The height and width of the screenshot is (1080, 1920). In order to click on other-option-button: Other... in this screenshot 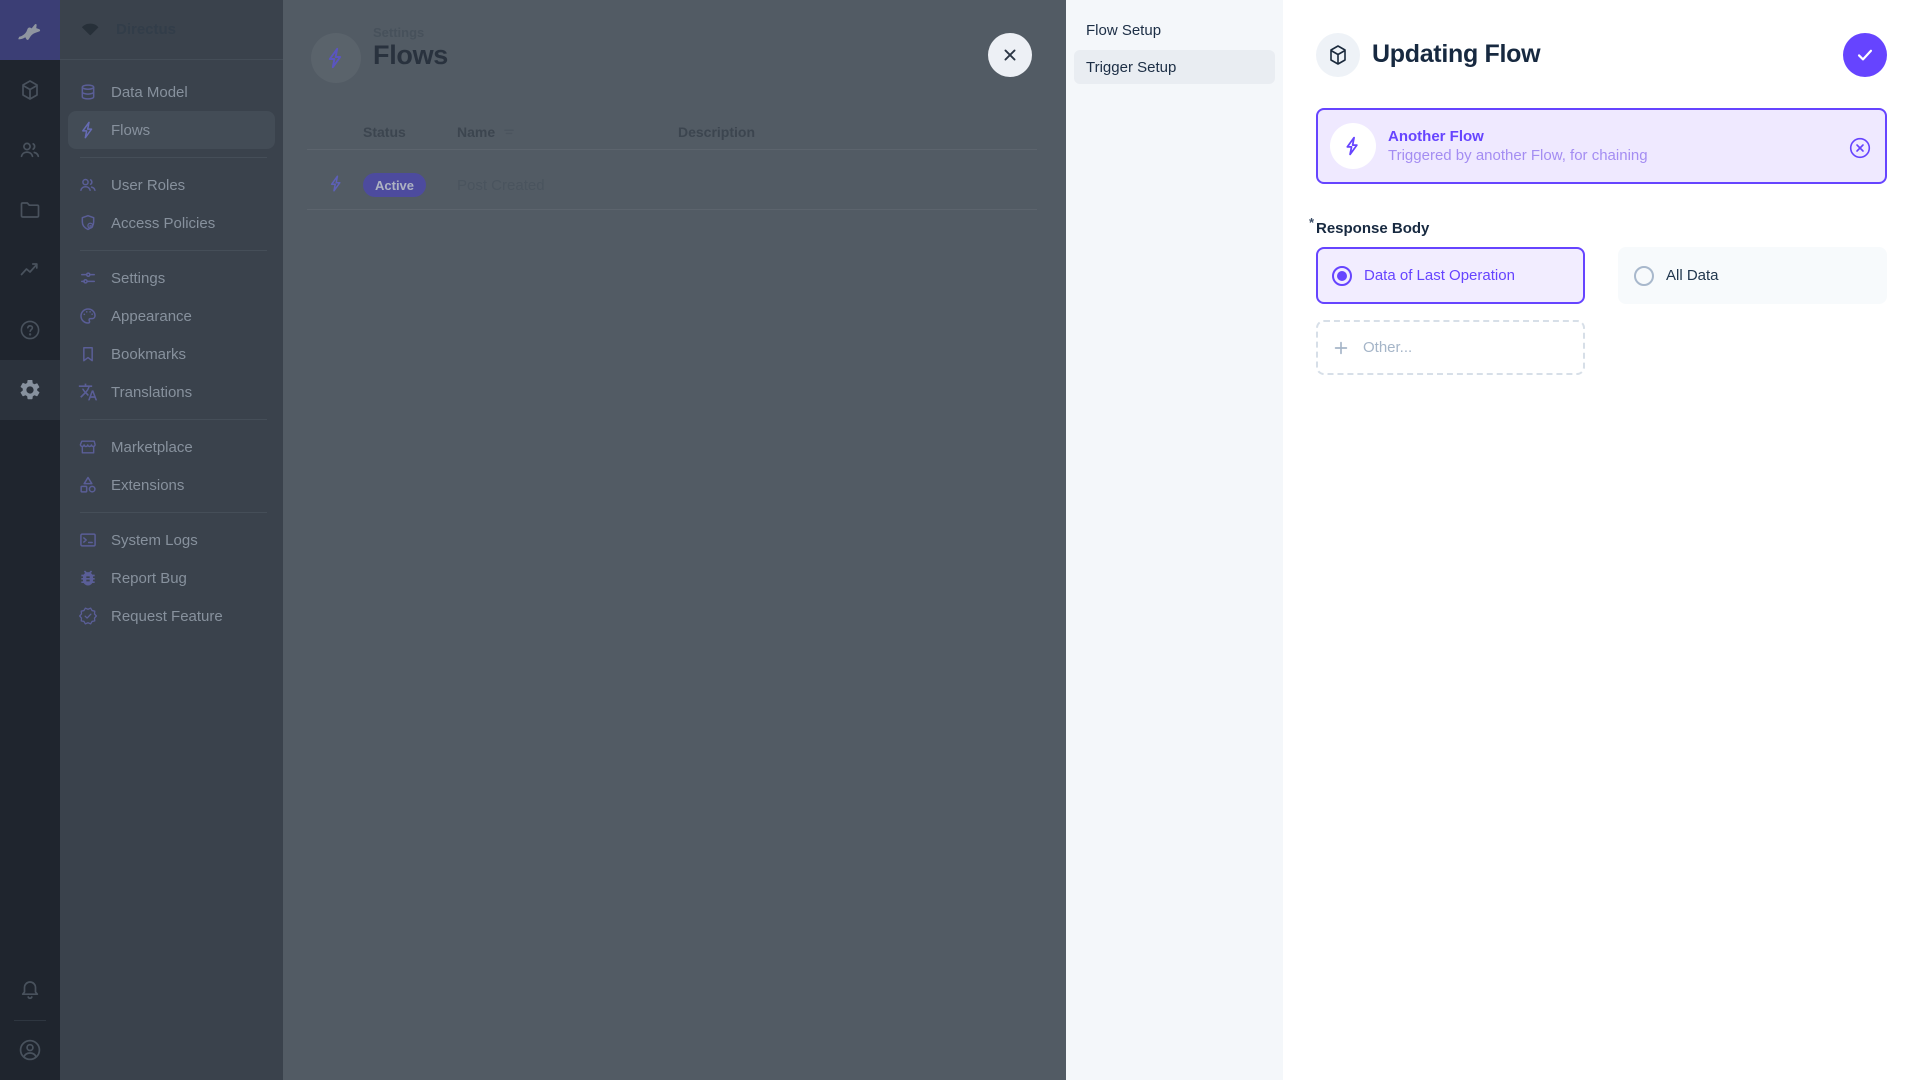, I will do `click(1450, 347)`.